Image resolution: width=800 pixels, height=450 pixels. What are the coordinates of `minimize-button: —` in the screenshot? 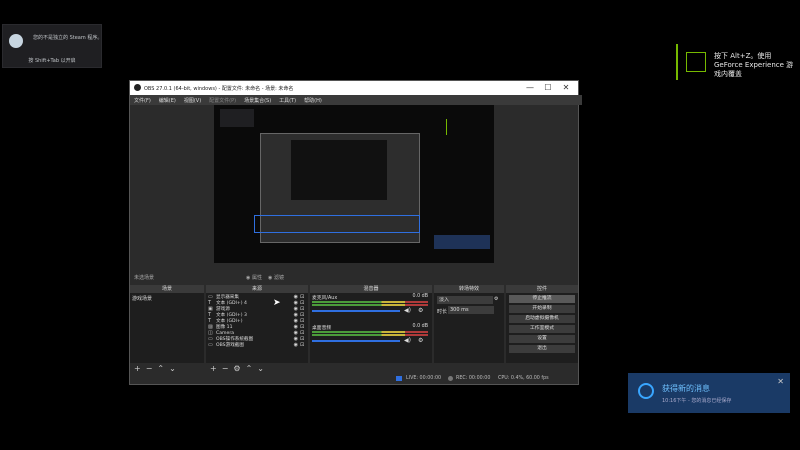 It's located at (530, 88).